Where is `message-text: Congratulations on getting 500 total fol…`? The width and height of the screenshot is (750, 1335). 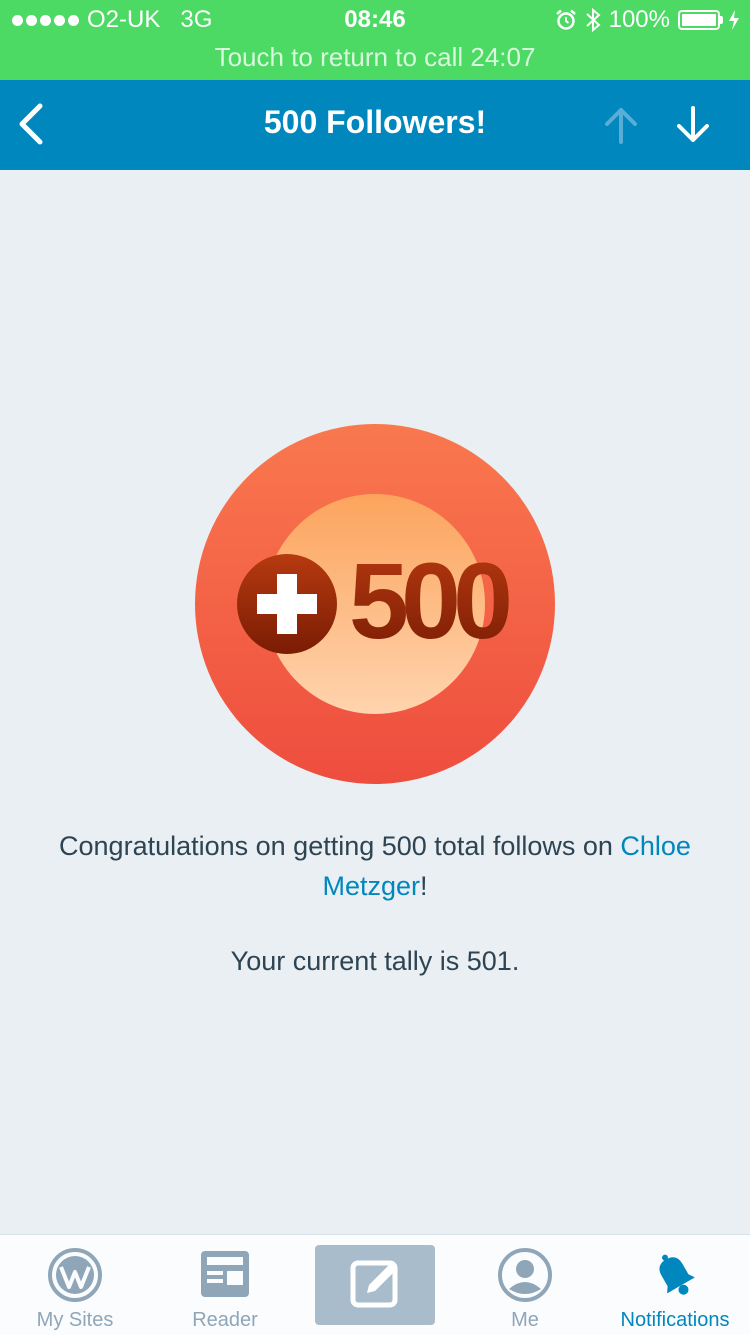 message-text: Congratulations on getting 500 total fol… is located at coordinates (340, 846).